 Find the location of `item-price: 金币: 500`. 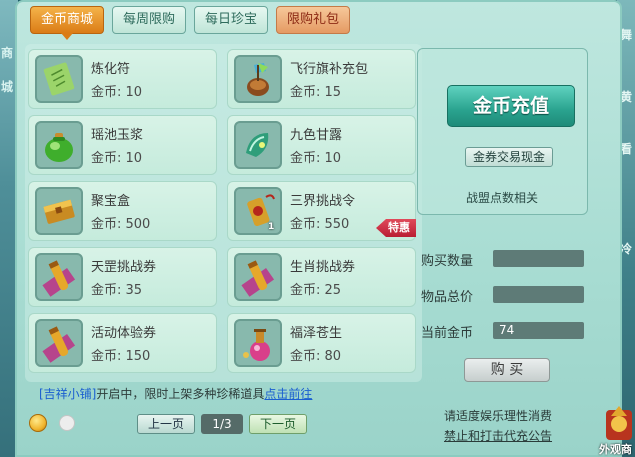

item-price: 金币: 500 is located at coordinates (121, 224).